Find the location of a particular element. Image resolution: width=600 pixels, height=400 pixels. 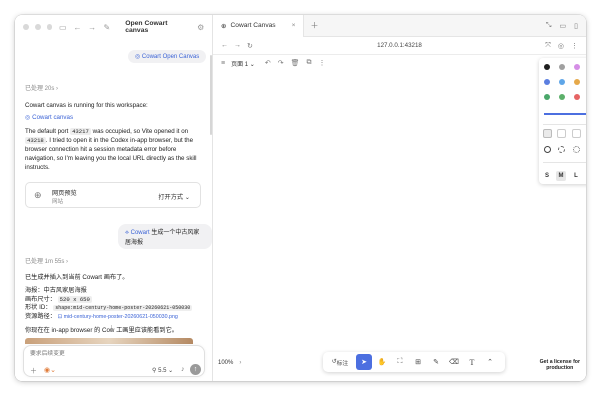

select-element-icon: ⤧ is located at coordinates (548, 46).